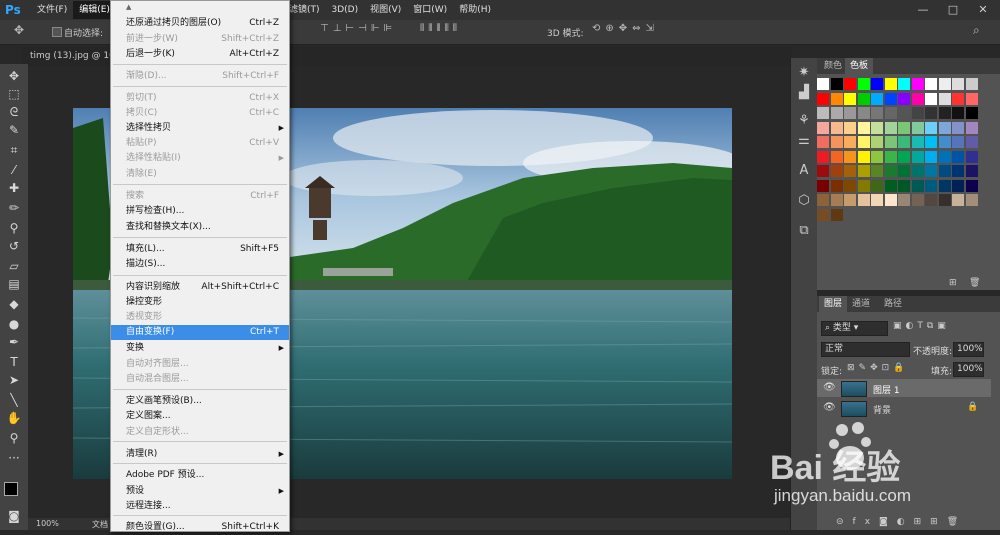 The width and height of the screenshot is (1000, 535). Describe the element at coordinates (11, 489) in the screenshot. I see `foreground-color-swatch` at that location.